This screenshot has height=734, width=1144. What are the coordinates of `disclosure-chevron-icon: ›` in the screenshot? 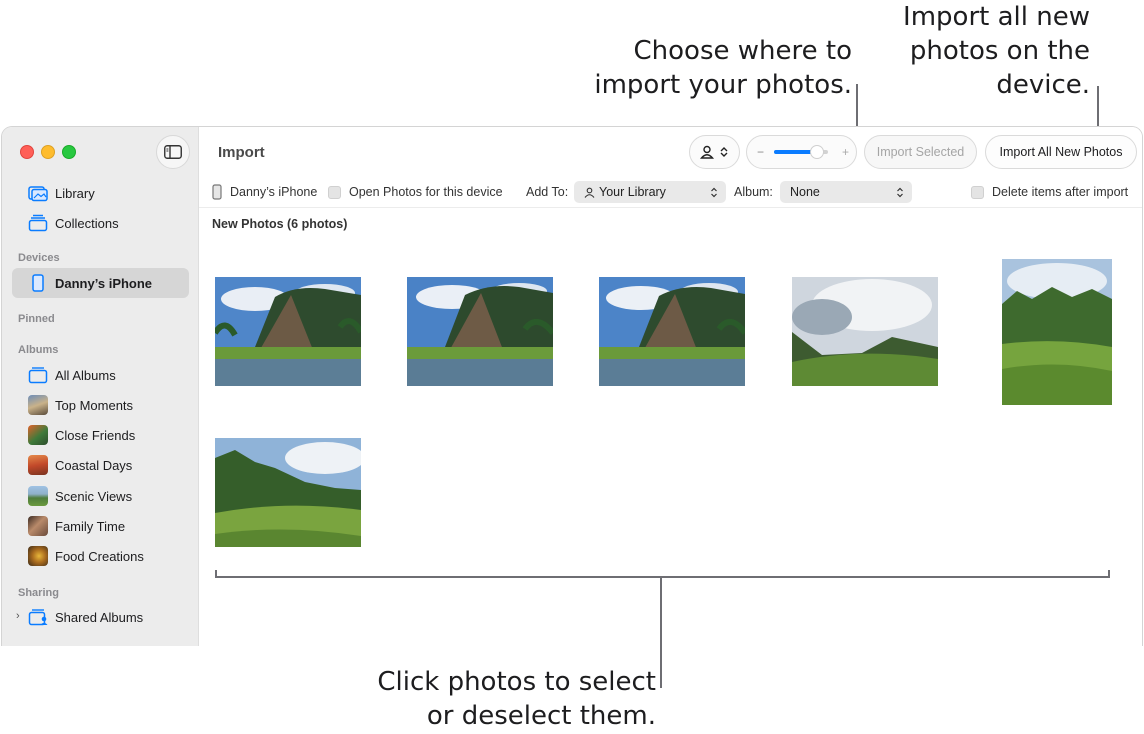 It's located at (18, 616).